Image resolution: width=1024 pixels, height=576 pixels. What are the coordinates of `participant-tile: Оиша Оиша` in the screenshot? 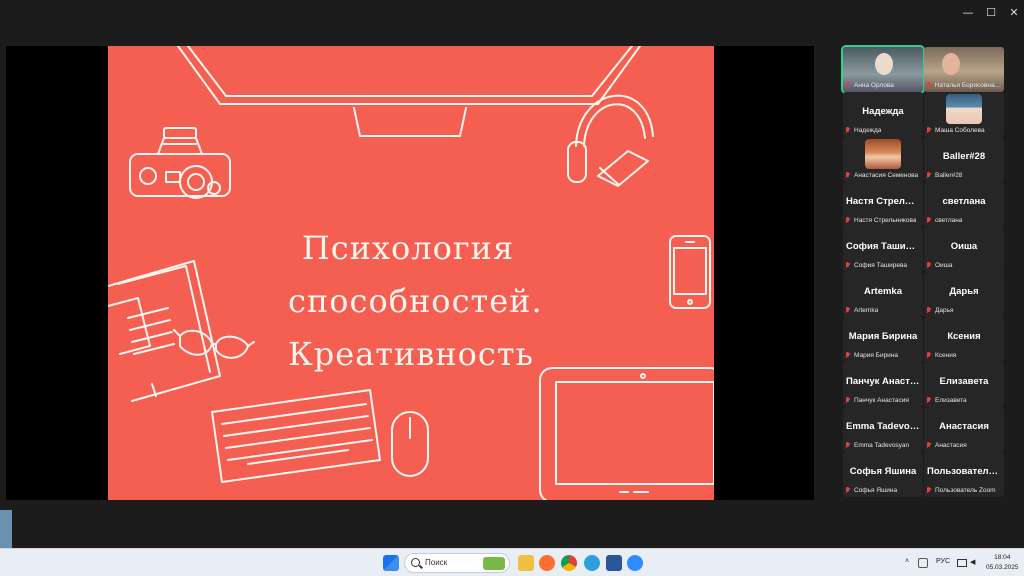 It's located at (964, 249).